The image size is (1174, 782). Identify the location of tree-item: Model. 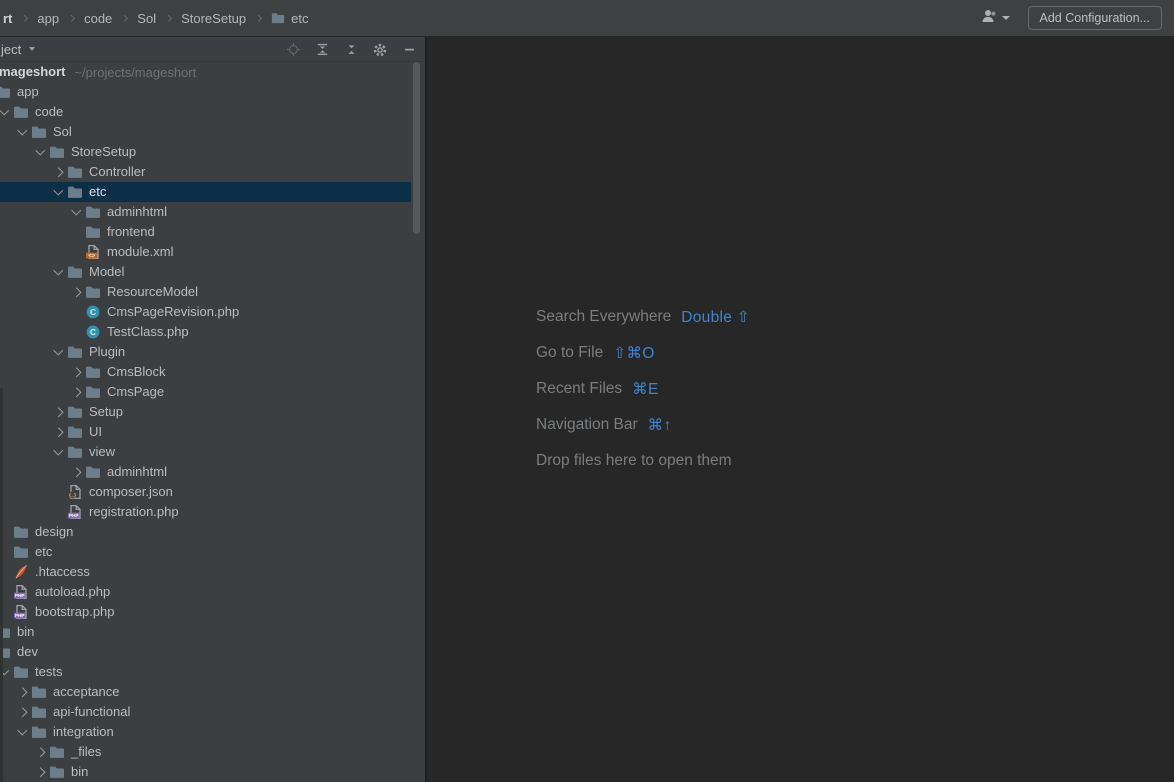
(205, 272).